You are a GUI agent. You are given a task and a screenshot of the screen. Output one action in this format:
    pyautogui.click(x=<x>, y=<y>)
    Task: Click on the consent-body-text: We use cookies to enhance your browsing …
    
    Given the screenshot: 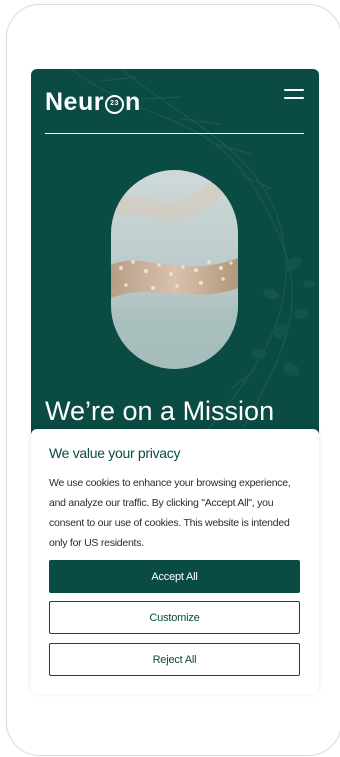 What is the action you would take?
    pyautogui.click(x=170, y=513)
    